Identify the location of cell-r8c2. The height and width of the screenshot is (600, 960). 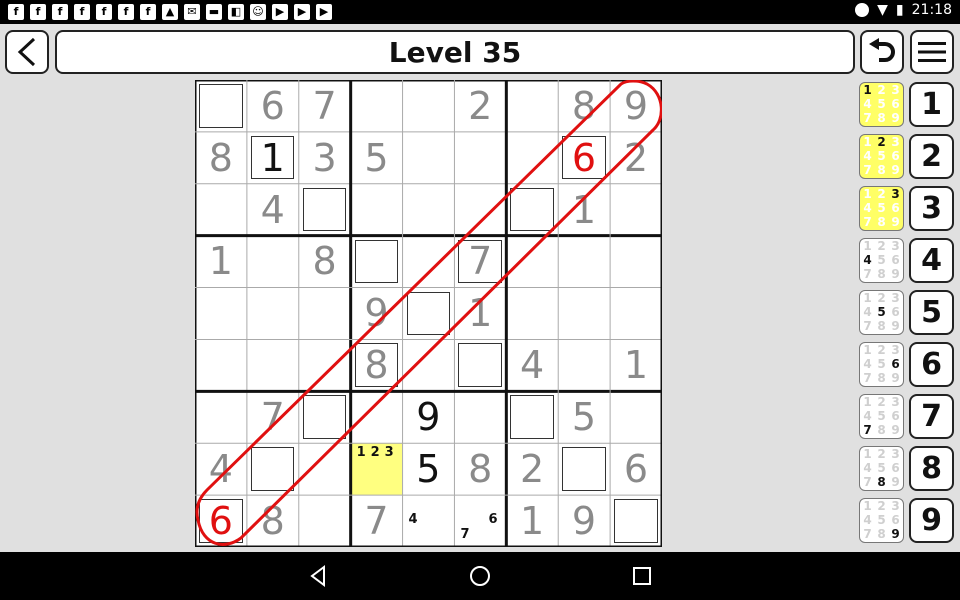
(273, 469).